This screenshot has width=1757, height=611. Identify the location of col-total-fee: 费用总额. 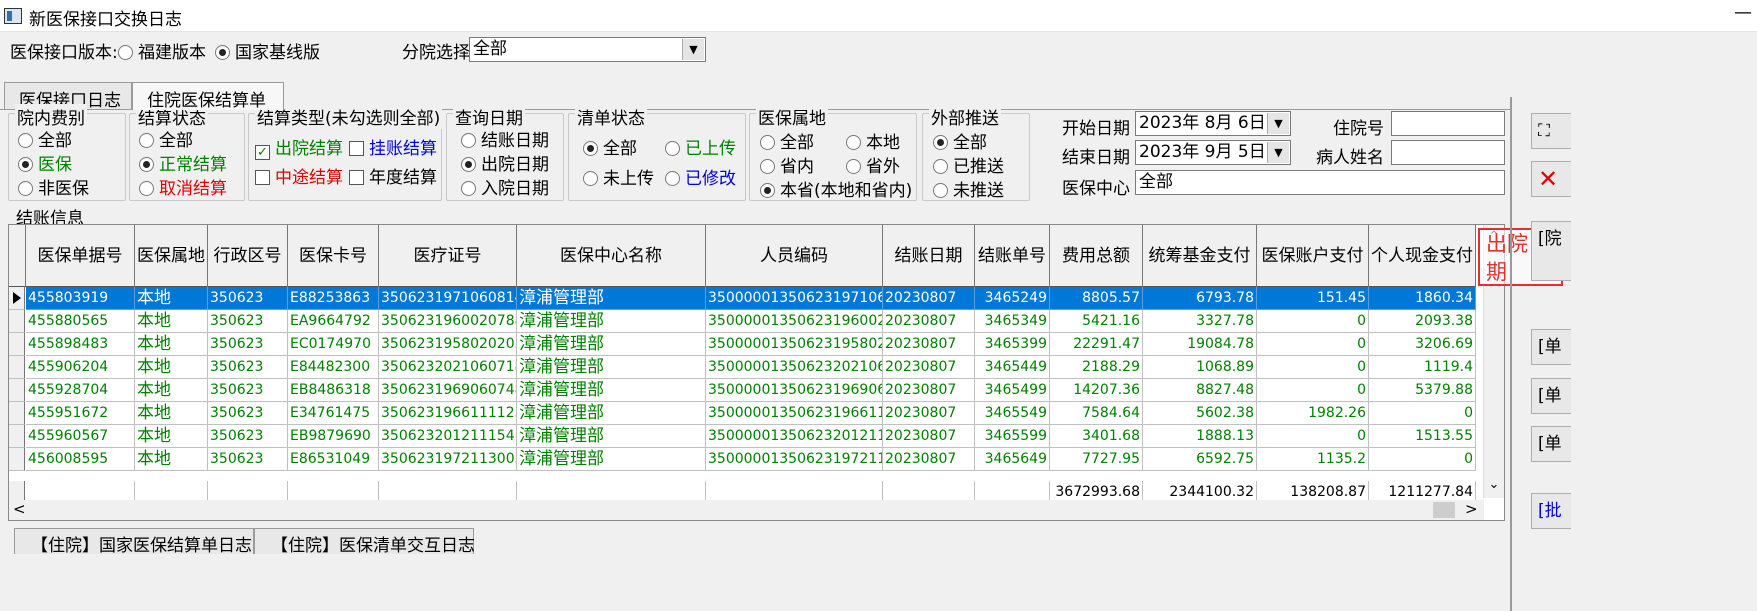
(1096, 256).